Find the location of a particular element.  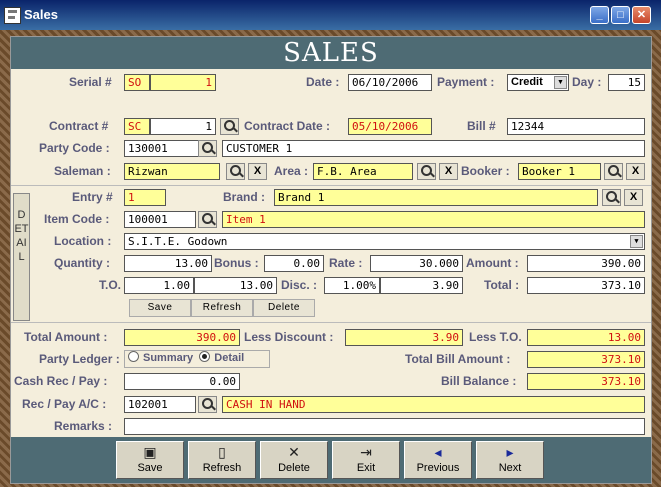

delete-button: ✕ Delete is located at coordinates (294, 460).